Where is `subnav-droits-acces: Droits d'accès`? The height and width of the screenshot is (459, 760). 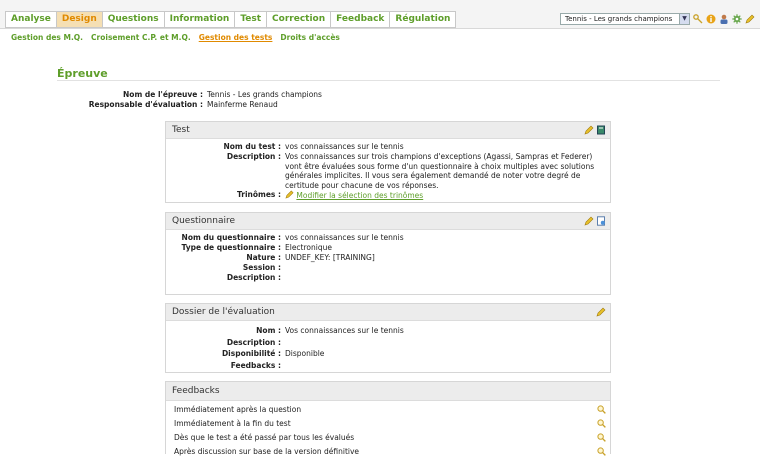 subnav-droits-acces: Droits d'accès is located at coordinates (309, 37).